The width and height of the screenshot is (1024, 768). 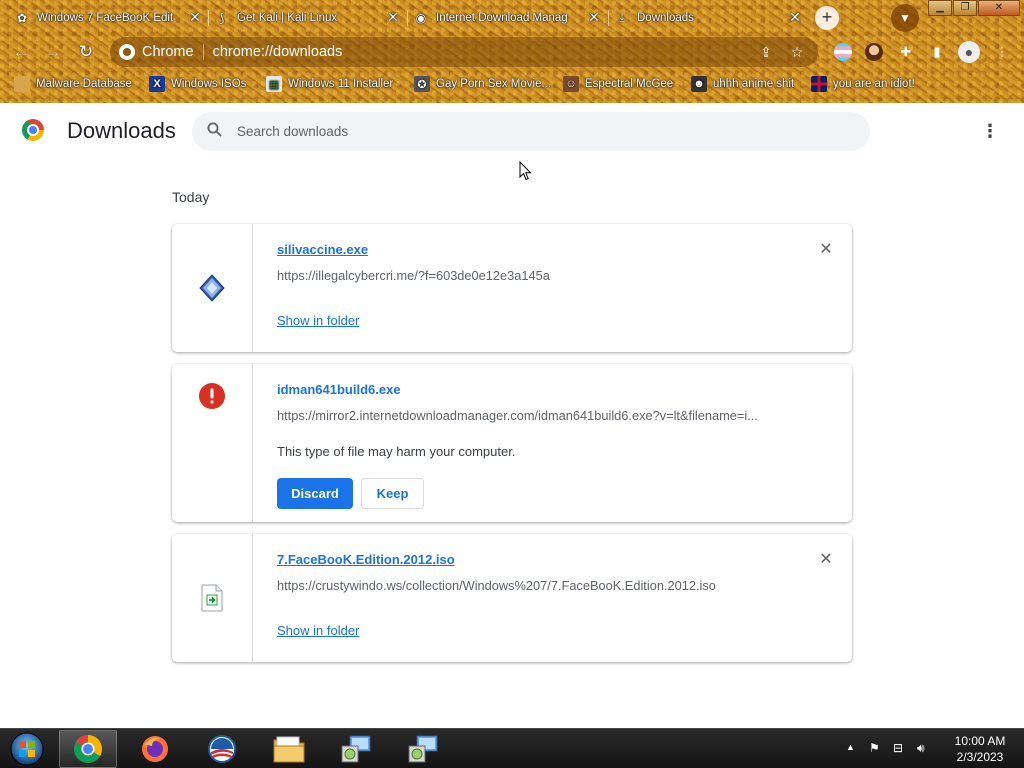 I want to click on search-icon, so click(x=214, y=131).